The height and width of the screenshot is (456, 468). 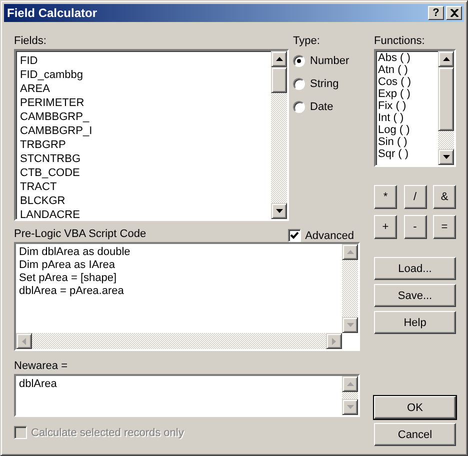 I want to click on scroll-right-button, so click(x=334, y=341).